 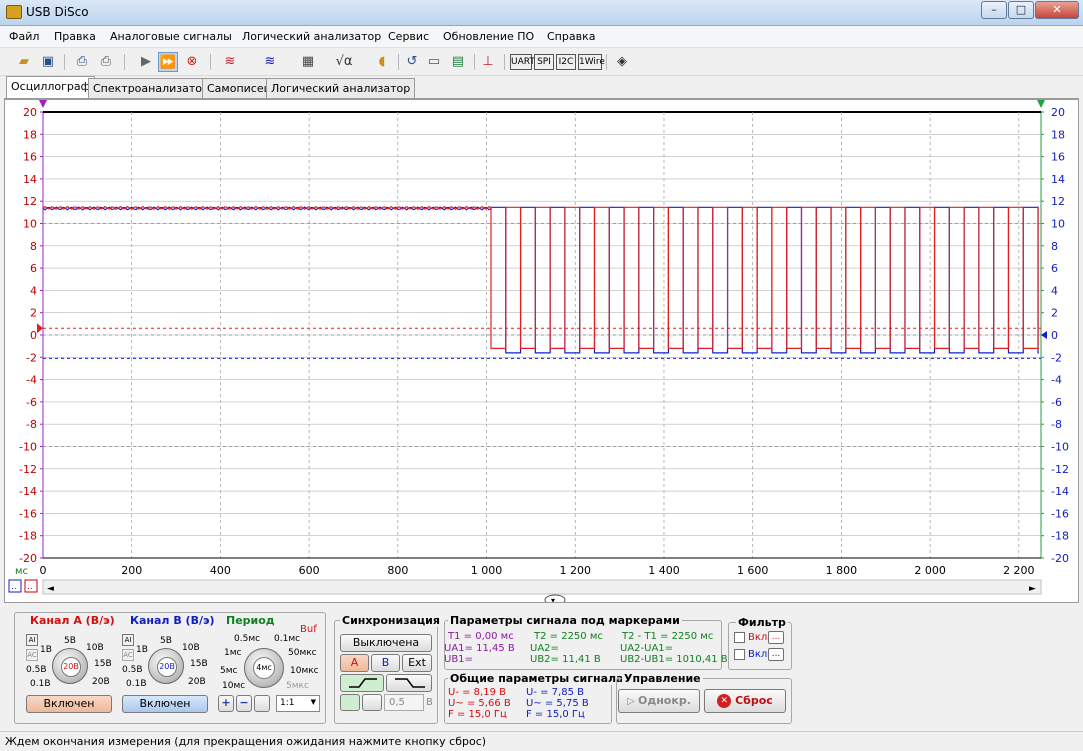 I want to click on sync-mode-level-icon, so click(x=372, y=702).